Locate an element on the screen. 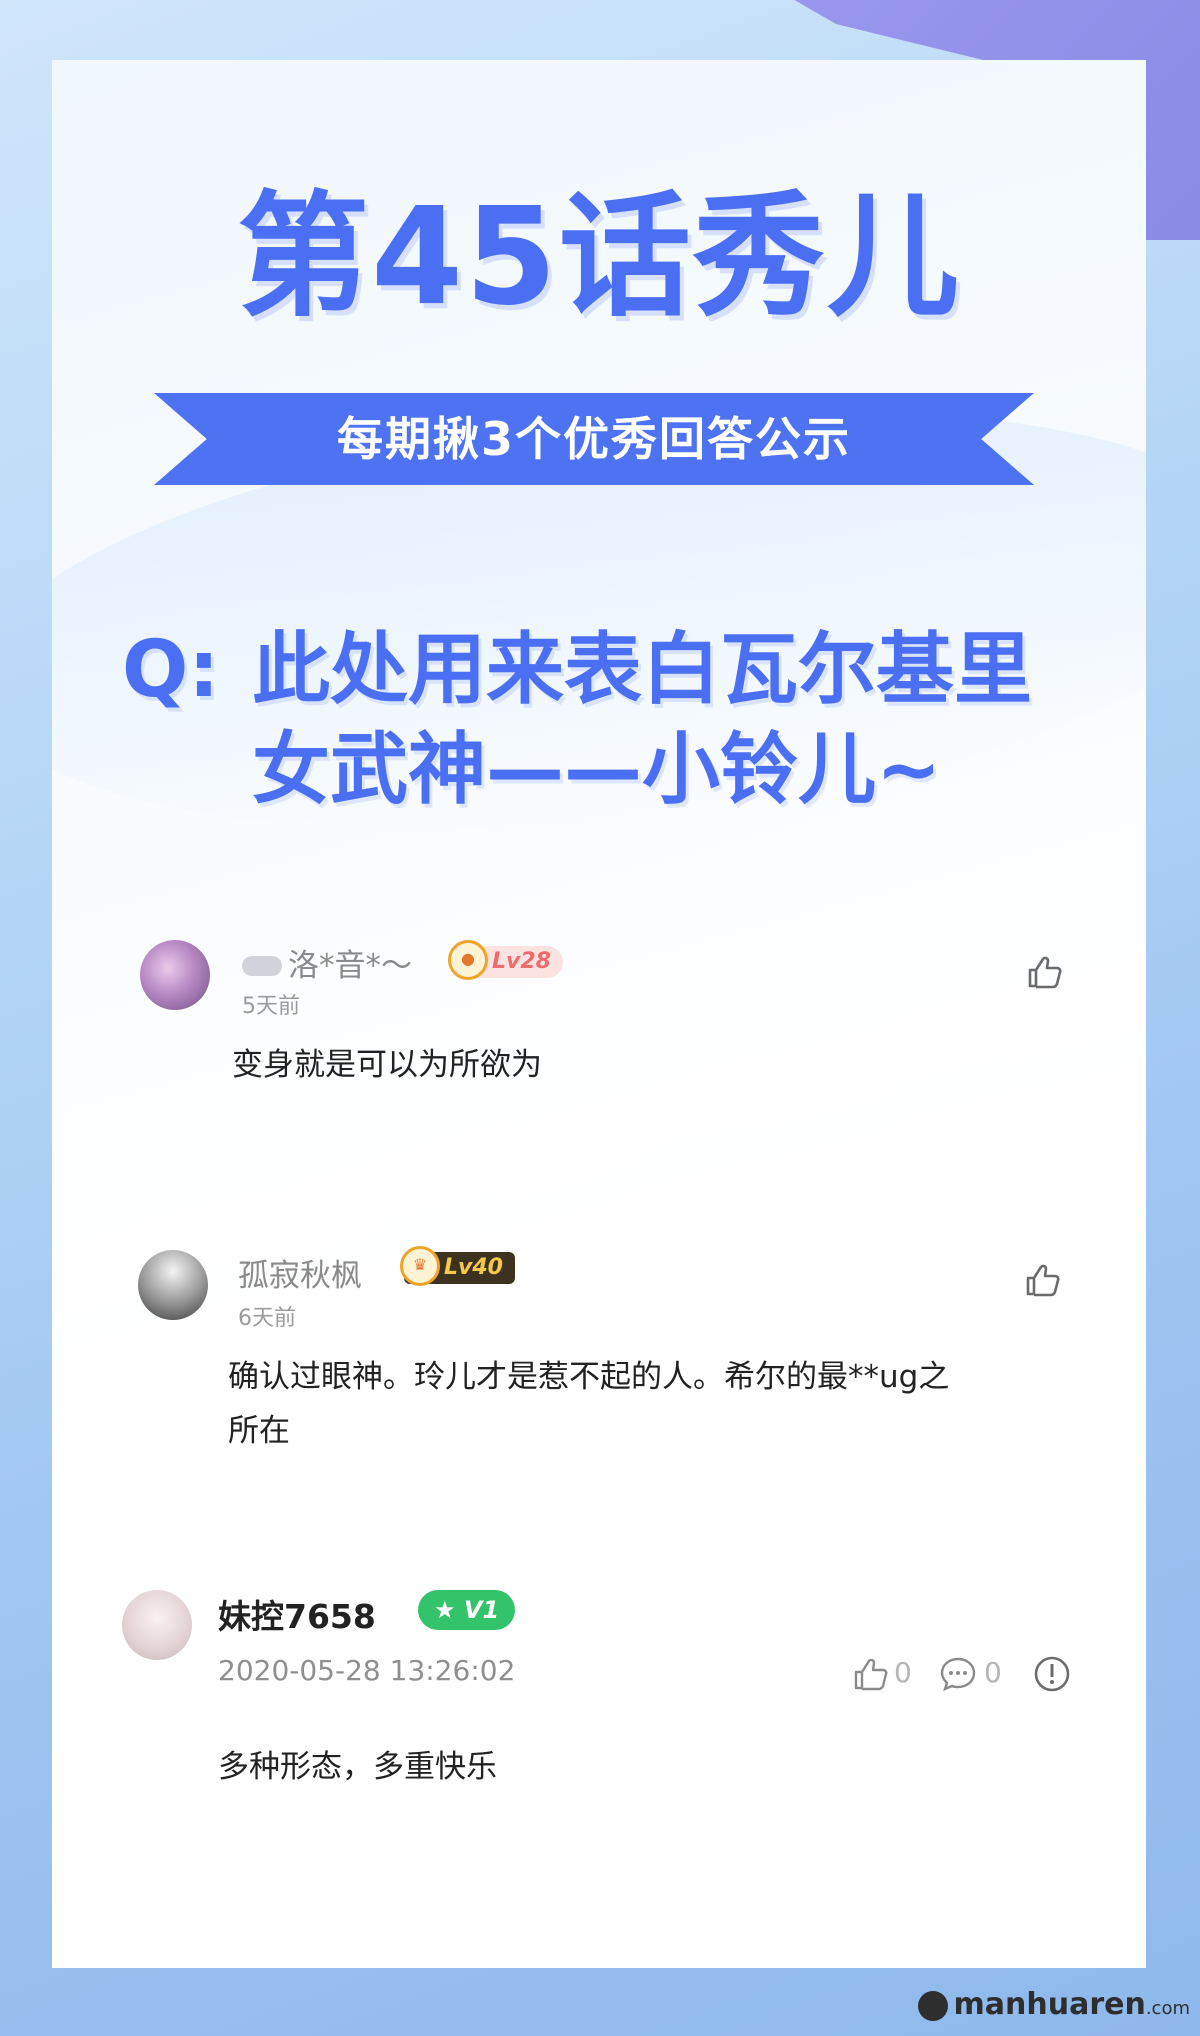  username-1: 洛*音*～ is located at coordinates (327, 962).